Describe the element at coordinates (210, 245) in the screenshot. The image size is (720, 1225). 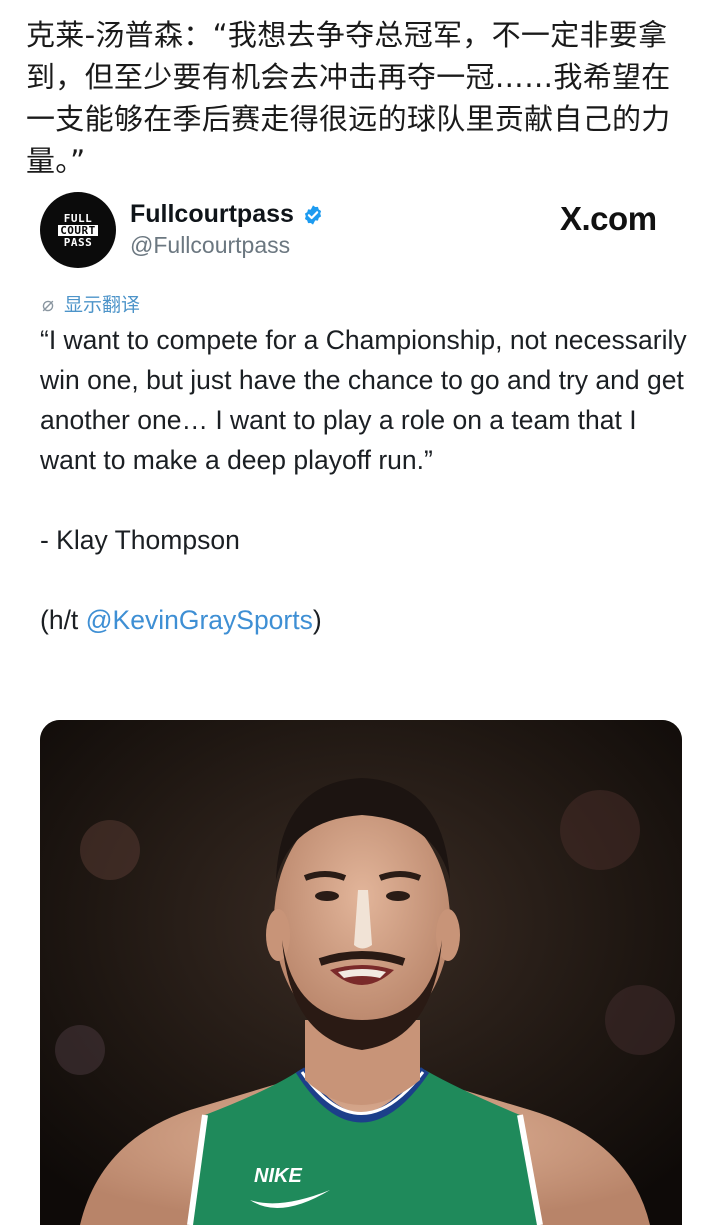
I see `handle: @Fullcourtpass` at that location.